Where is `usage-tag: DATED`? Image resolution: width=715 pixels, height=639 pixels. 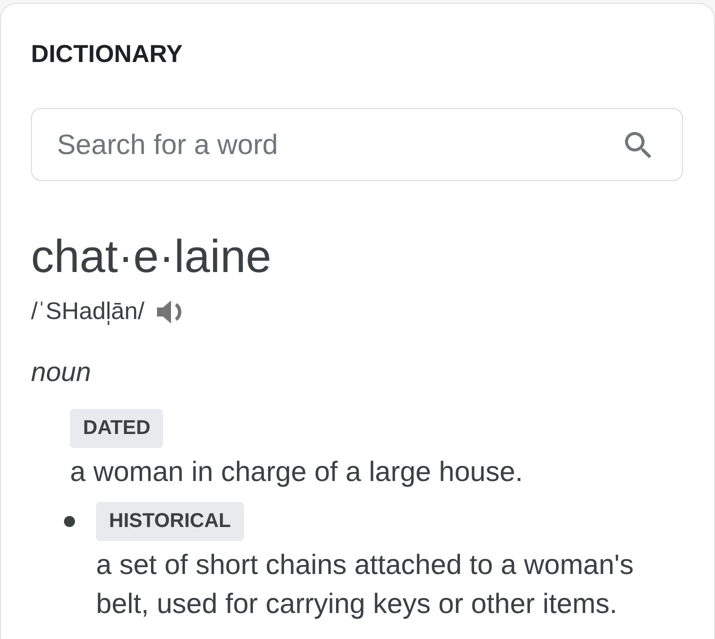
usage-tag: DATED is located at coordinates (117, 428).